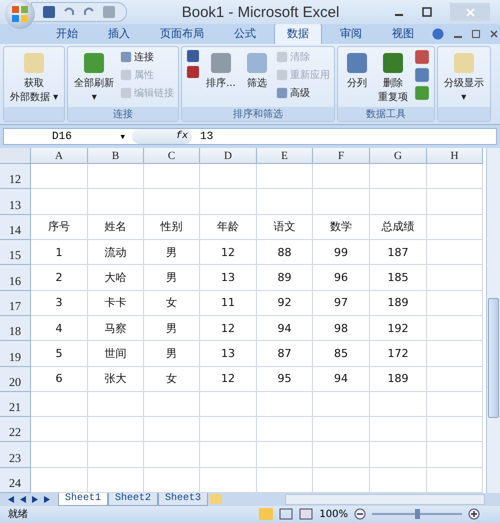  What do you see at coordinates (15, 303) in the screenshot?
I see `row-header: 17` at bounding box center [15, 303].